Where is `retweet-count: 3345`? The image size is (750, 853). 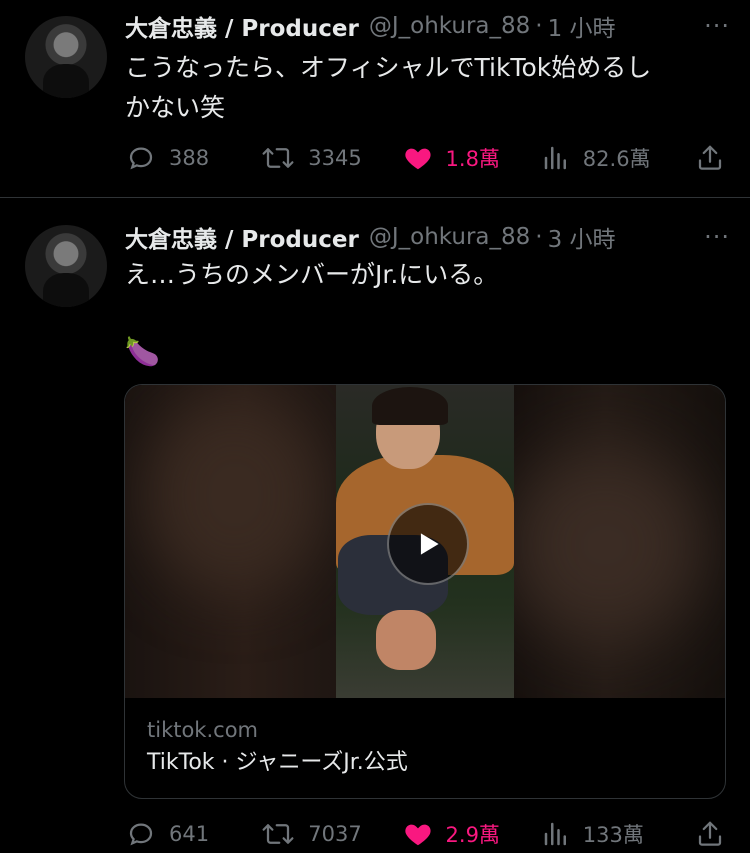 retweet-count: 3345 is located at coordinates (335, 158).